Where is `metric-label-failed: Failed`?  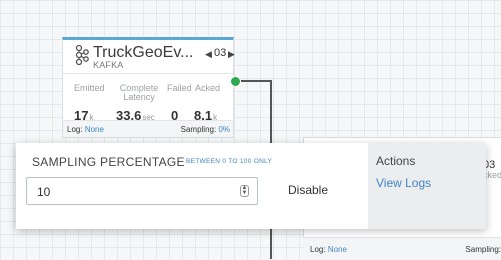 metric-label-failed: Failed is located at coordinates (179, 88).